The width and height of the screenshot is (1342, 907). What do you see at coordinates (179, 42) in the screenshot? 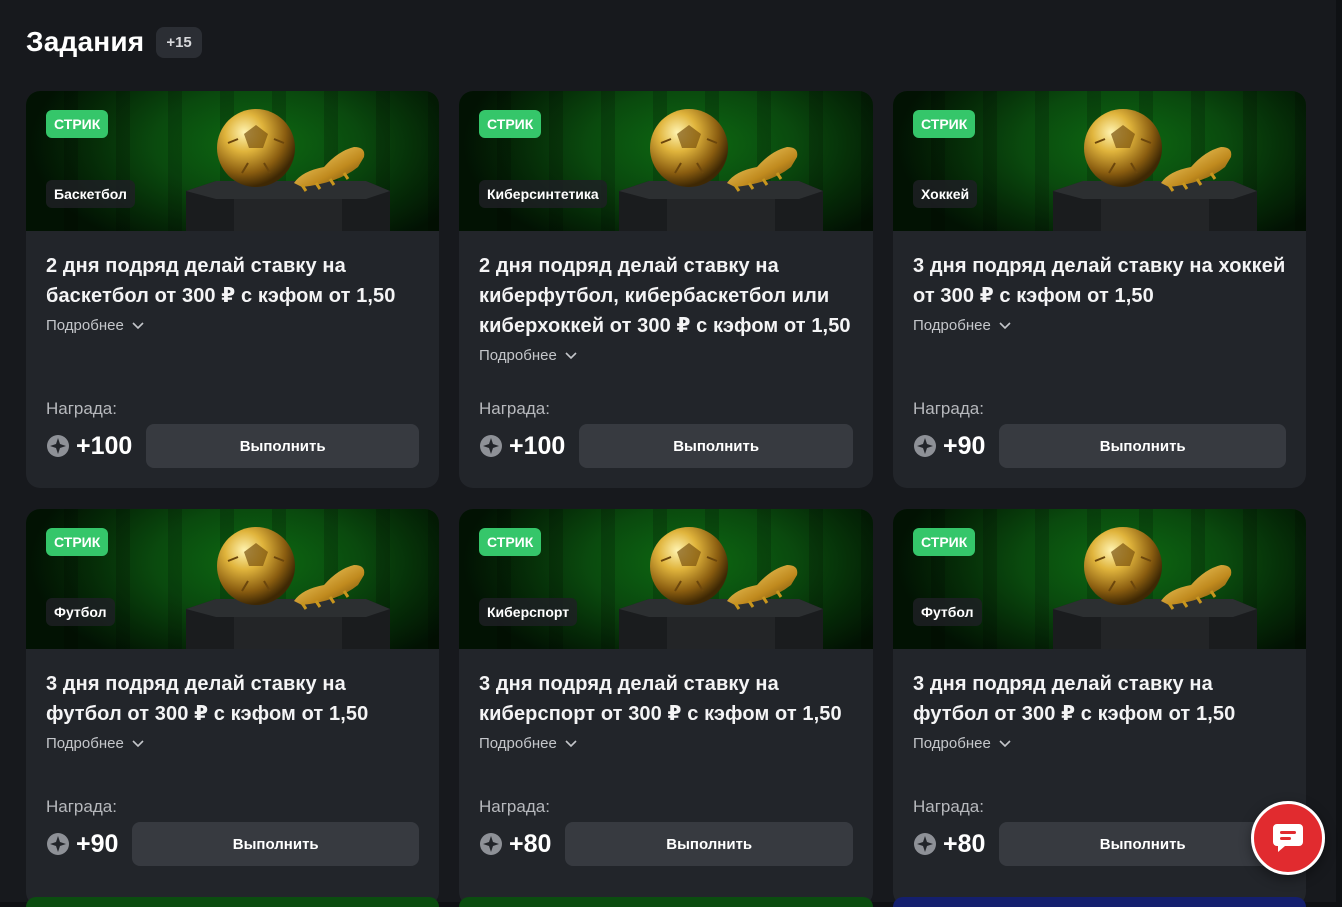
I see `tasks-count-badge: +15` at bounding box center [179, 42].